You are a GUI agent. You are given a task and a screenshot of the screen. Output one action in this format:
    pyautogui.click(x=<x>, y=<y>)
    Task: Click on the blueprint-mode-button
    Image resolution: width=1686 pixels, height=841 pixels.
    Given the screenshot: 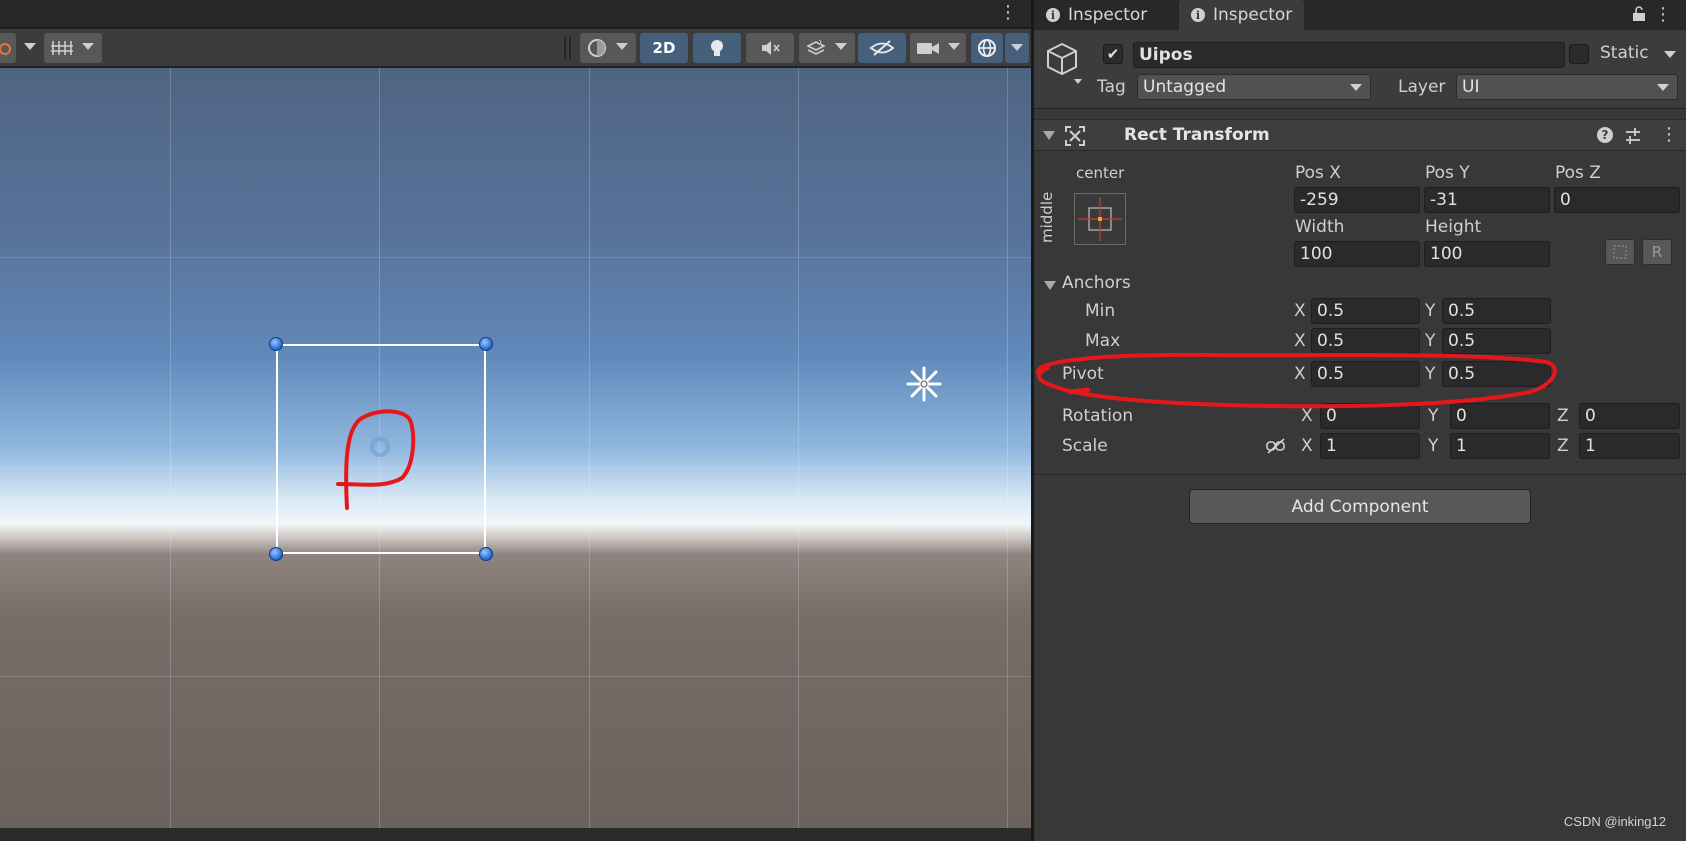 What is the action you would take?
    pyautogui.click(x=1620, y=252)
    